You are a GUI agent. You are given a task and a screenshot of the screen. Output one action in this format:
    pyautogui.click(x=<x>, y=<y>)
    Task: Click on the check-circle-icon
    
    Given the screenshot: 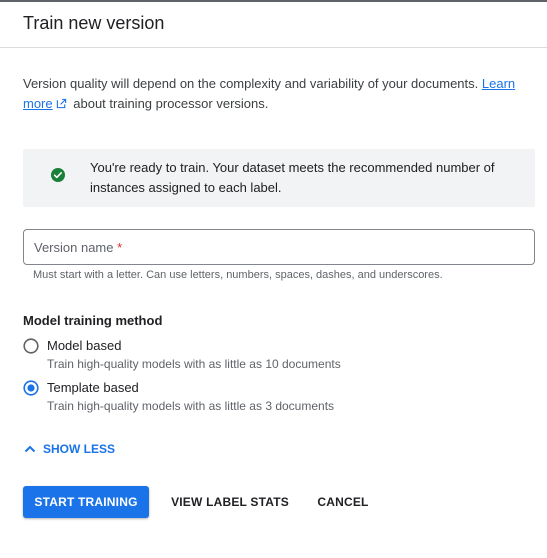 What is the action you would take?
    pyautogui.click(x=58, y=175)
    